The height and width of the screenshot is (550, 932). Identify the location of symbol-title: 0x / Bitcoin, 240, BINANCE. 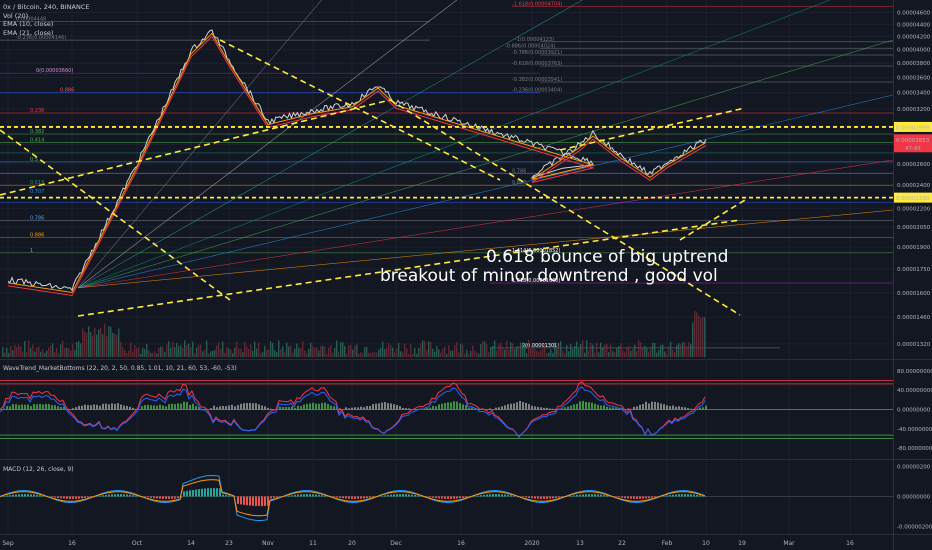
(46, 7).